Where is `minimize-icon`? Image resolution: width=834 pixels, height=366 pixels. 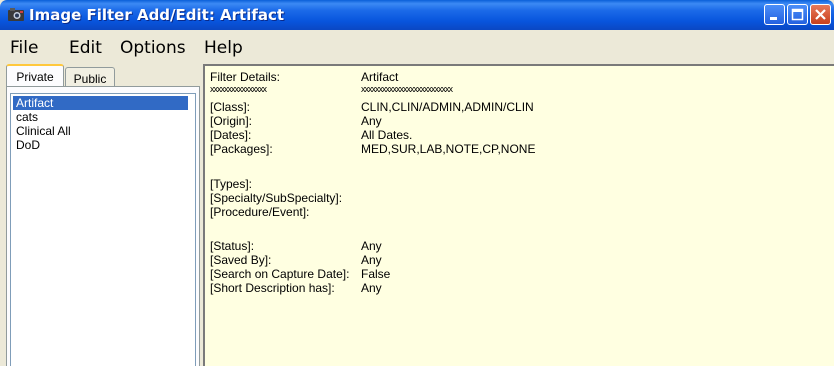
minimize-icon is located at coordinates (773, 18).